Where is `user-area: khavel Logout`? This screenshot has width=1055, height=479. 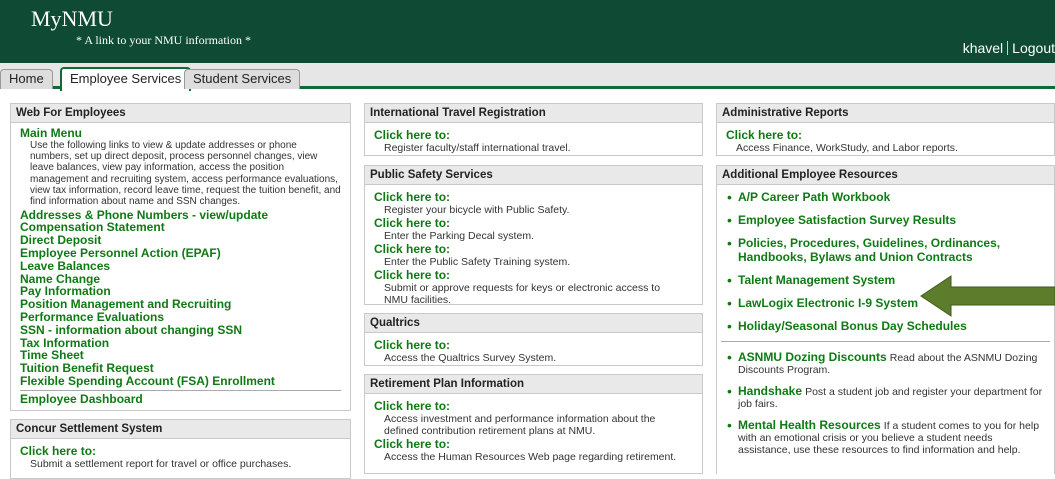
user-area: khavel Logout is located at coordinates (1009, 48).